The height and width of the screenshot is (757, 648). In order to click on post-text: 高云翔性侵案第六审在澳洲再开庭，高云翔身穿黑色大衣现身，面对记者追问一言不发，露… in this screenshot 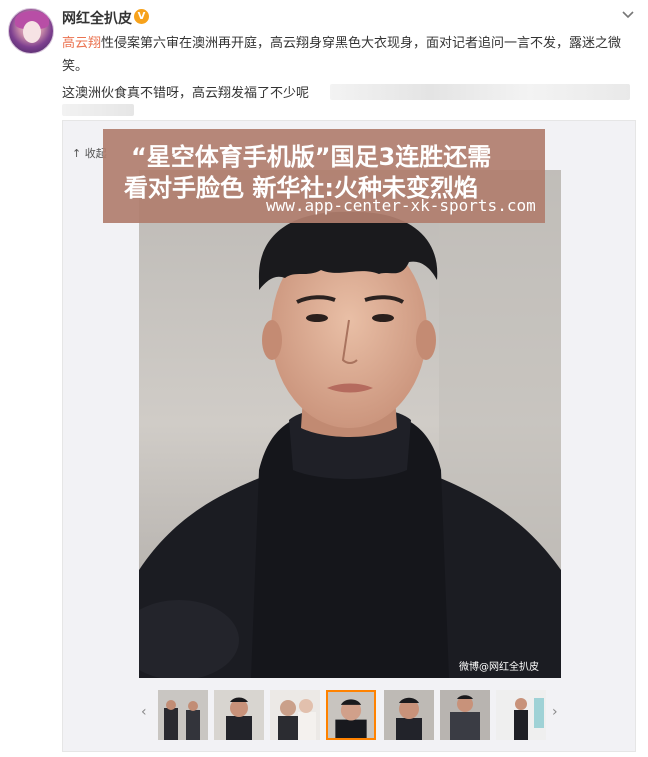, I will do `click(349, 55)`.